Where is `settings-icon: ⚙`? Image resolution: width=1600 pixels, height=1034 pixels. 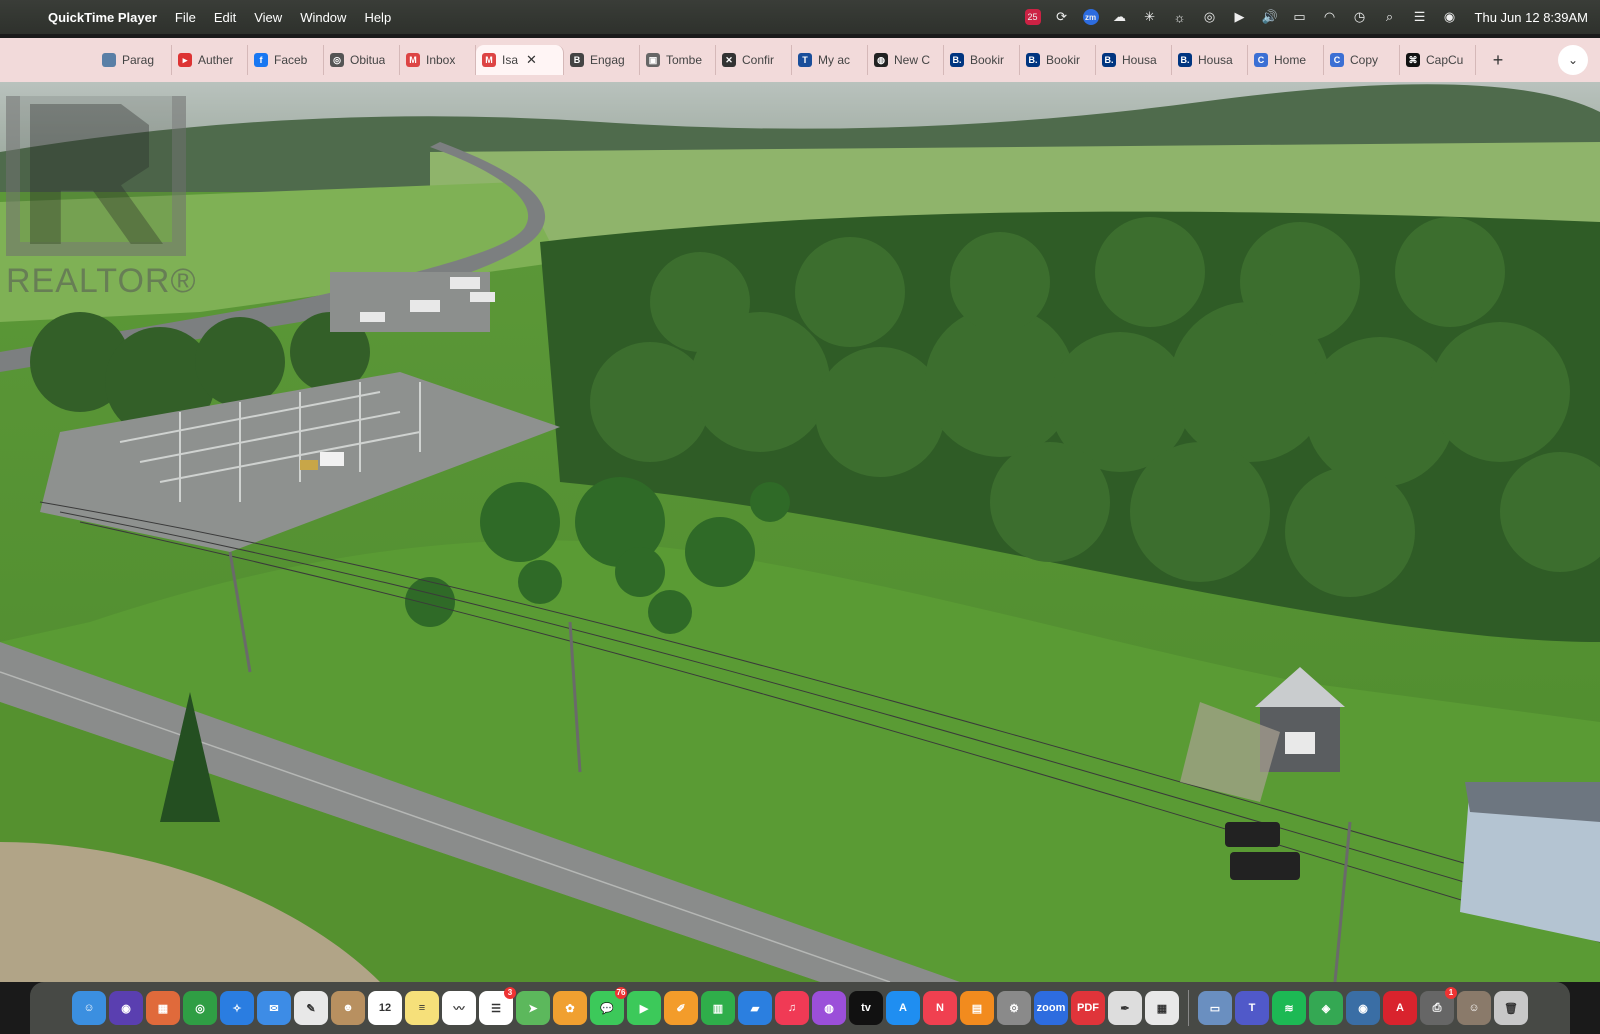 settings-icon: ⚙ is located at coordinates (1014, 1008).